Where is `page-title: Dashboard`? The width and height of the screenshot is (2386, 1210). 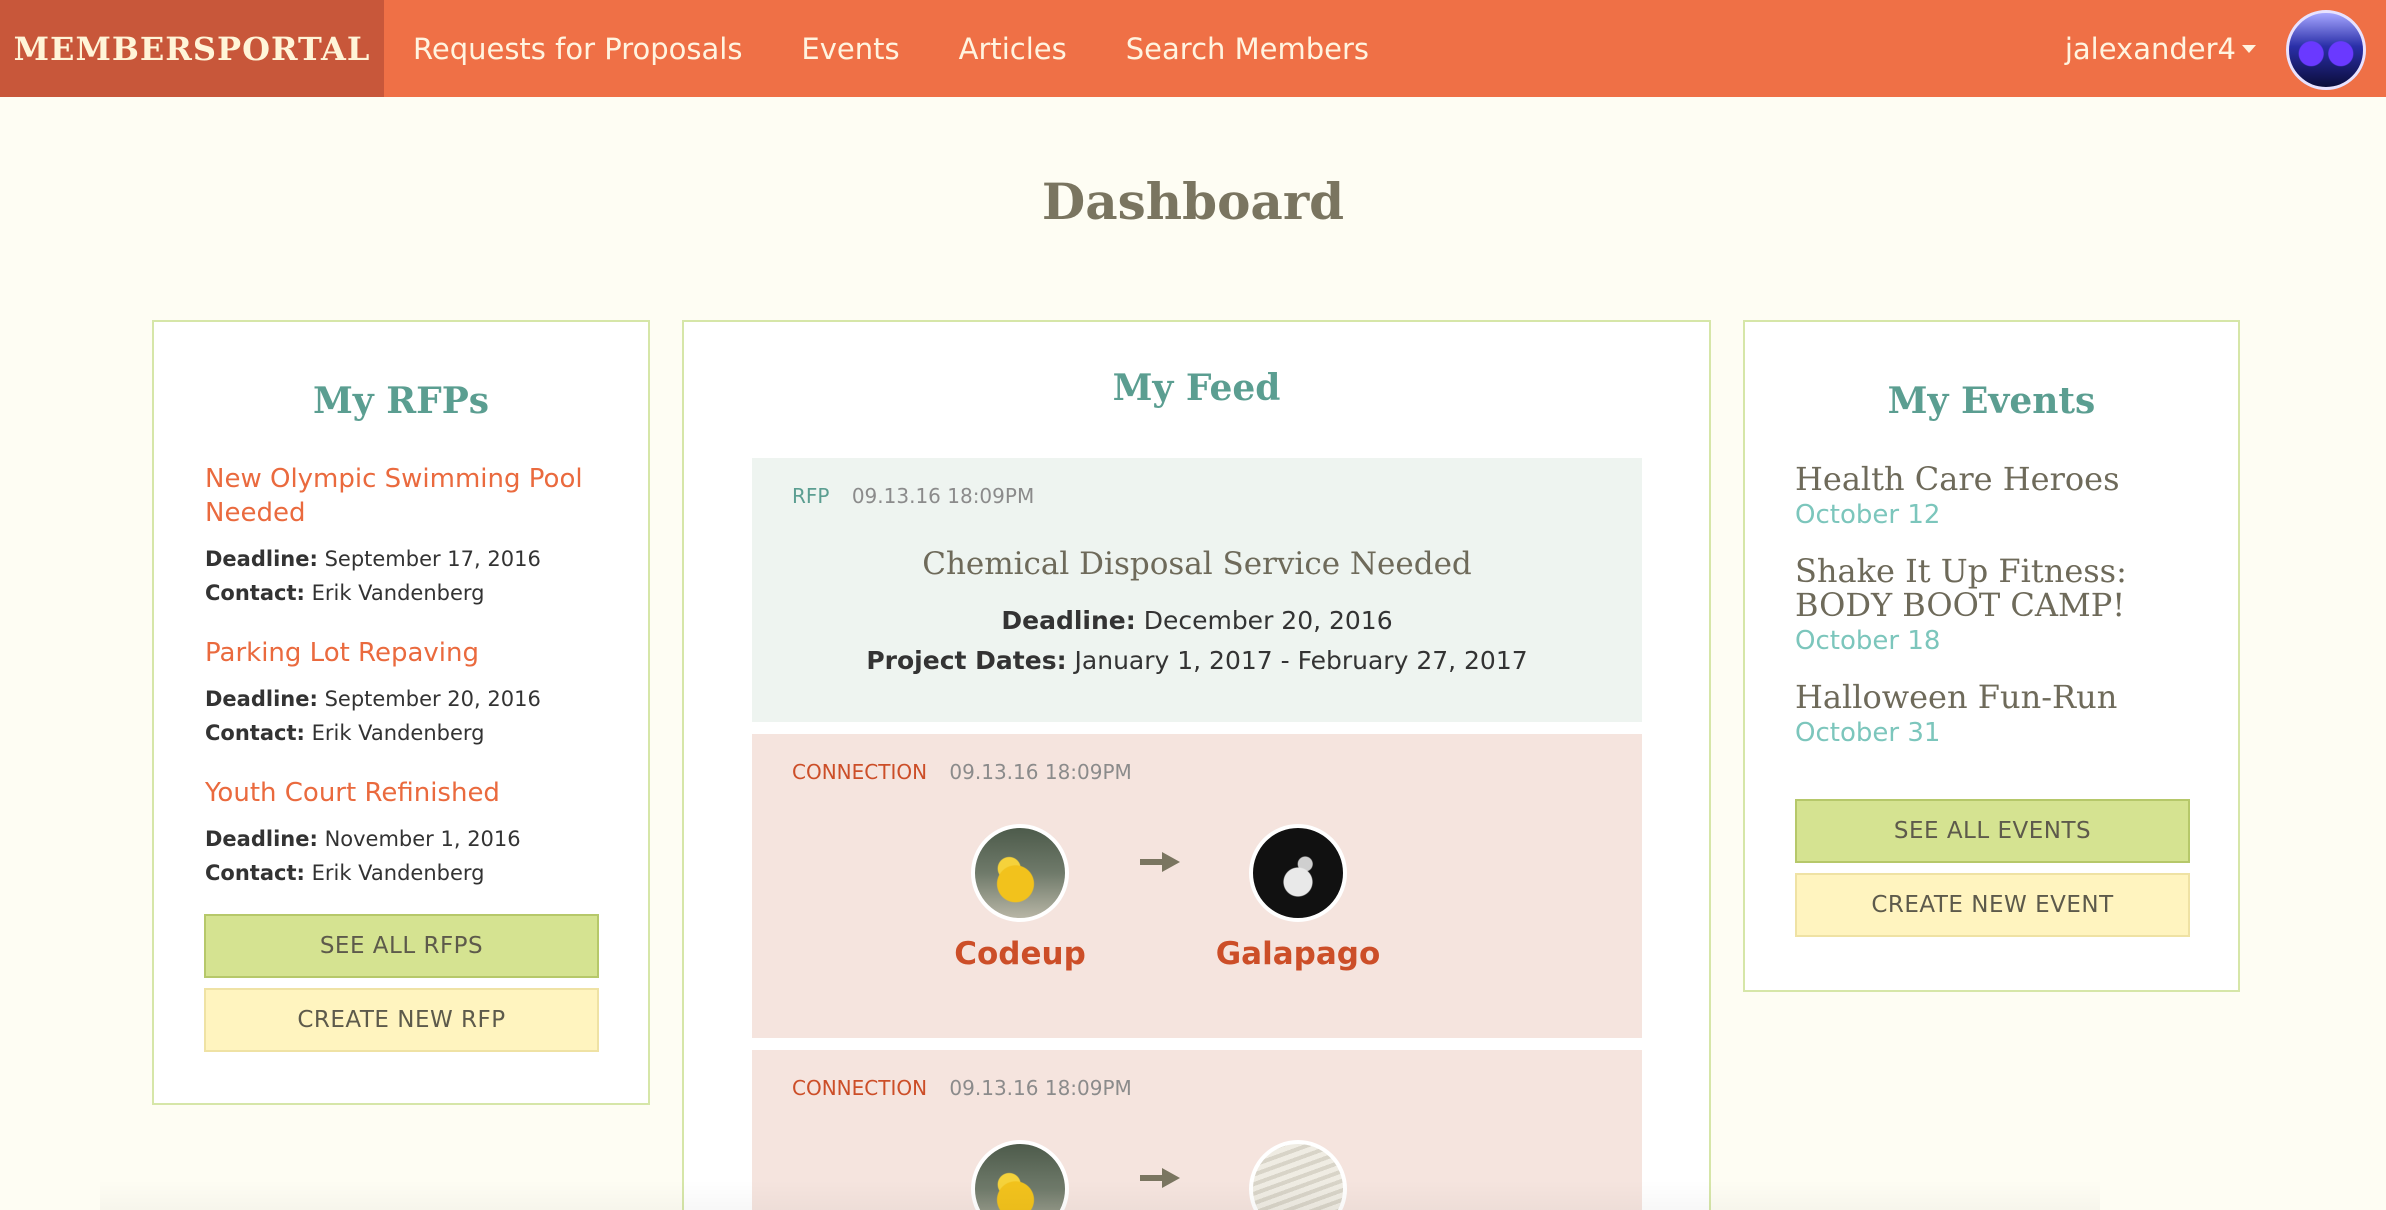
page-title: Dashboard is located at coordinates (1193, 201).